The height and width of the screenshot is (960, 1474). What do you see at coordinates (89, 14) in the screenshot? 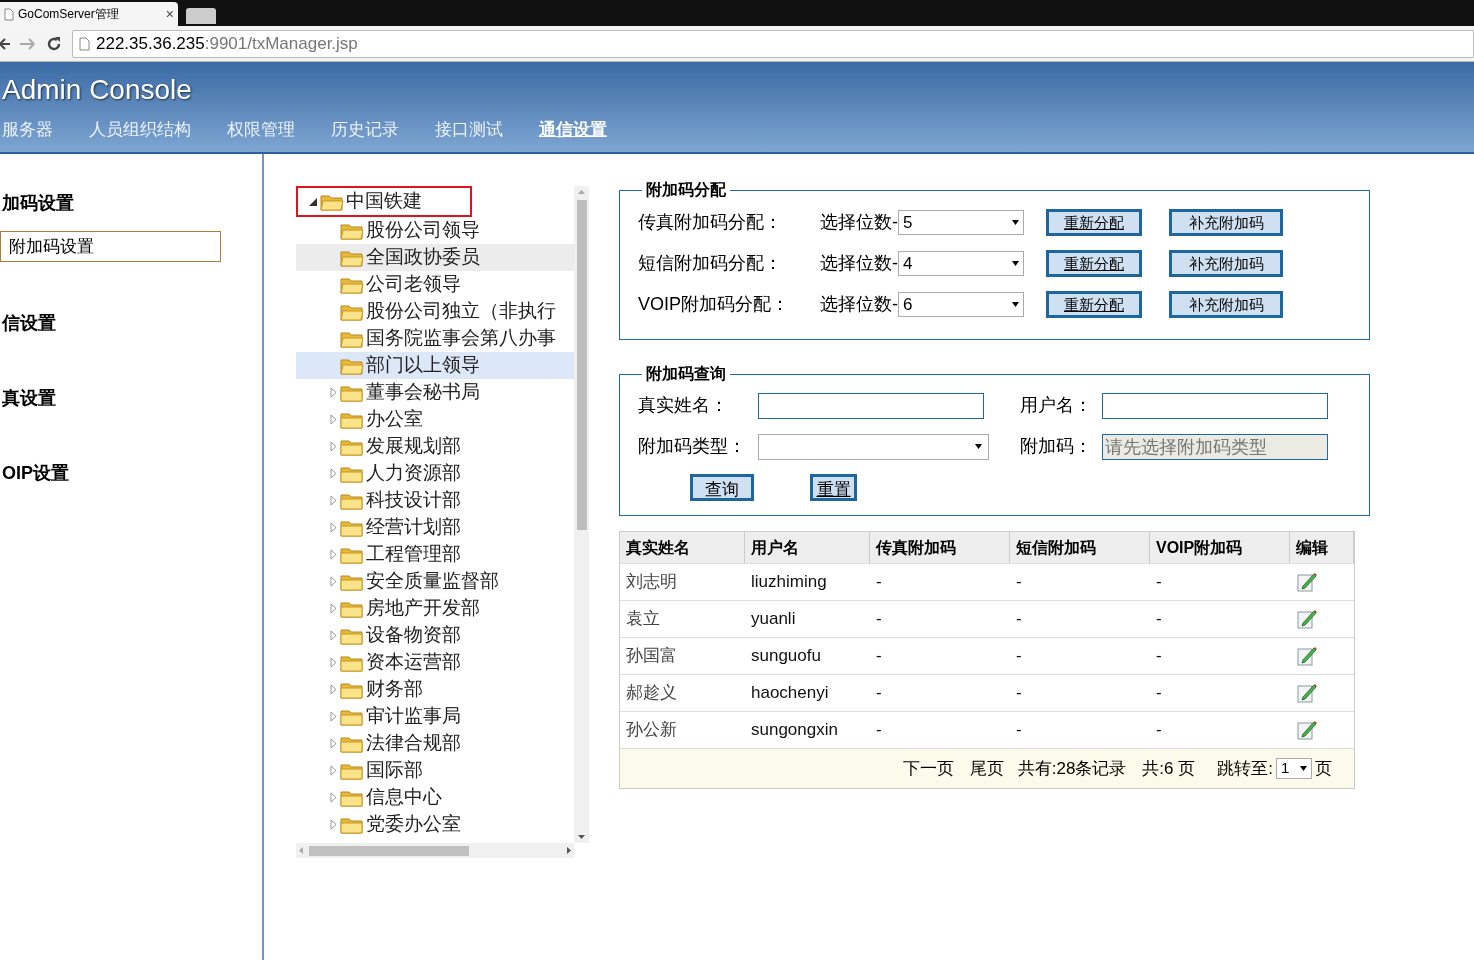
I see `browser-tab: GoComServer管理 ×` at bounding box center [89, 14].